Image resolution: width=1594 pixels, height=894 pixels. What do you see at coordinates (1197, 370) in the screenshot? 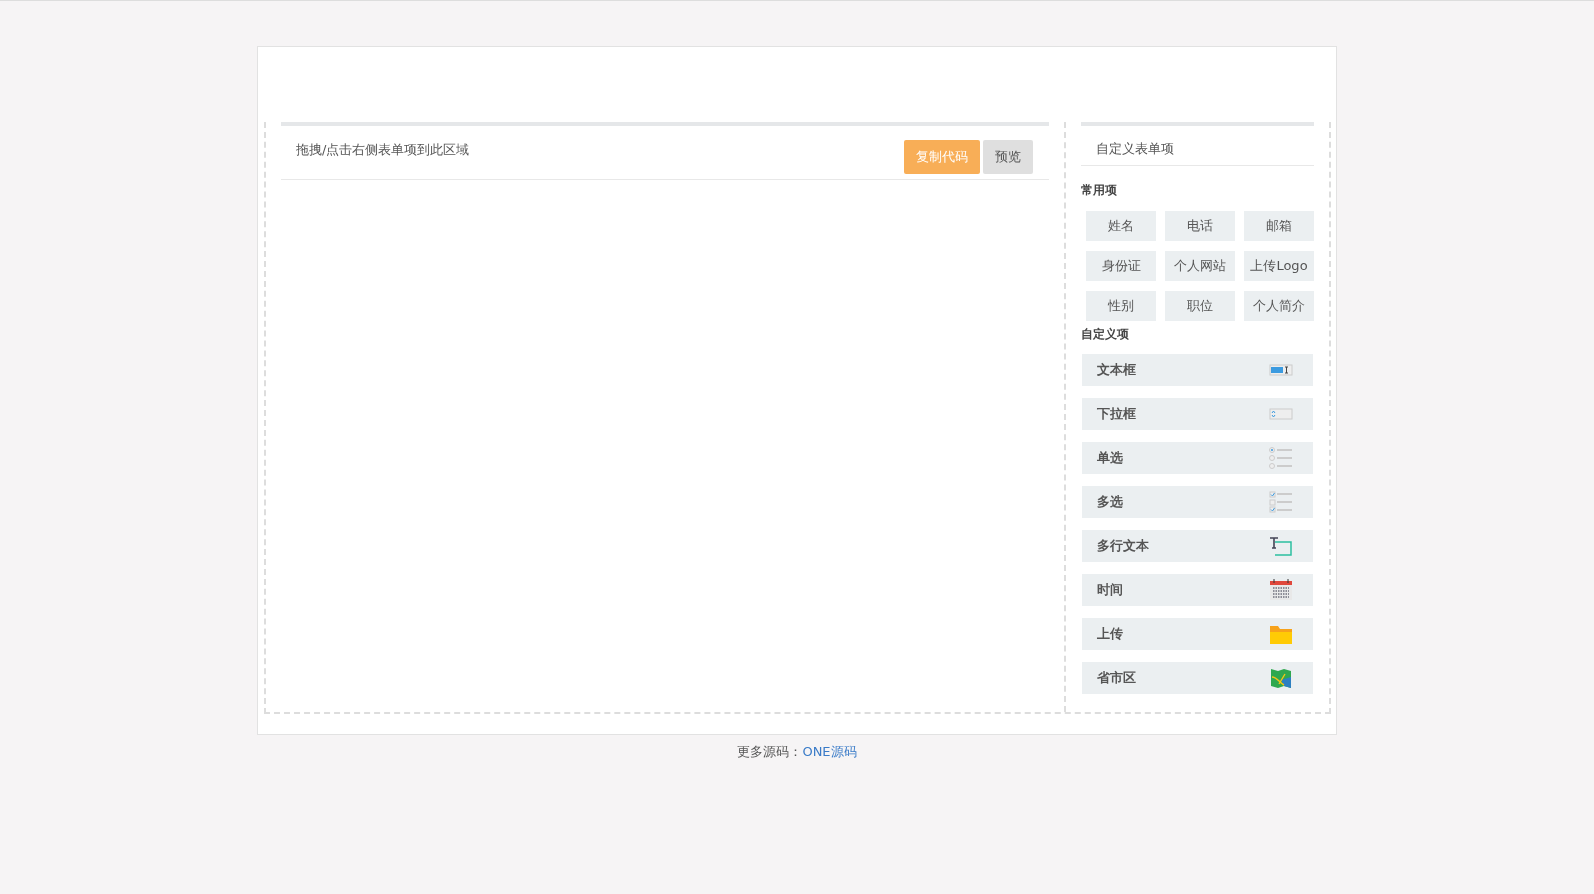
I see `field-type-item: 文本框` at bounding box center [1197, 370].